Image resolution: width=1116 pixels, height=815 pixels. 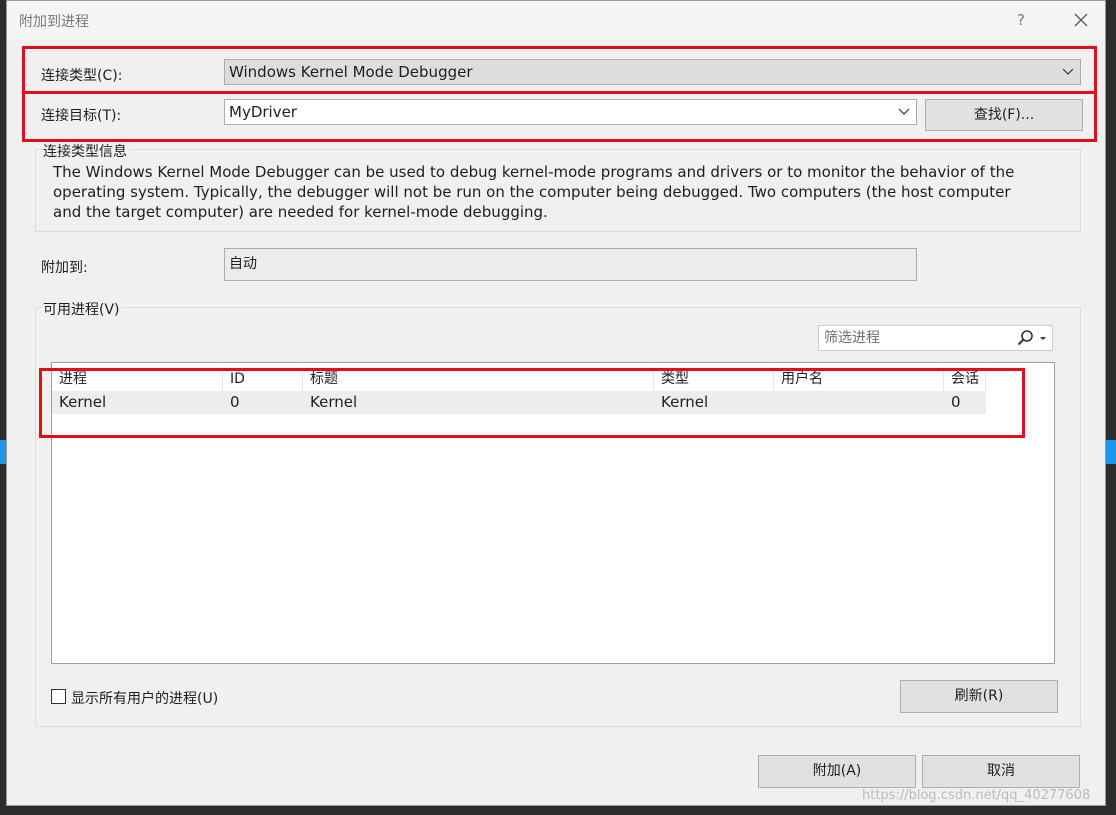 I want to click on background-window-bottom, so click(x=558, y=810).